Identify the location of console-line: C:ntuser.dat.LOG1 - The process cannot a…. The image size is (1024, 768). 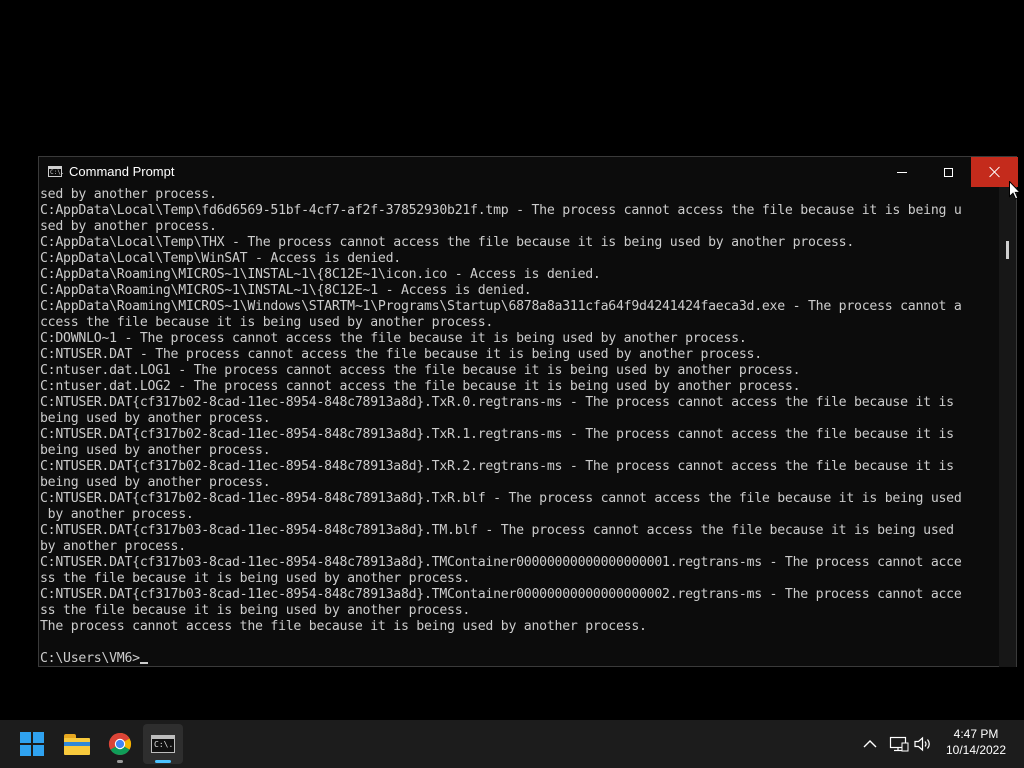
(420, 370).